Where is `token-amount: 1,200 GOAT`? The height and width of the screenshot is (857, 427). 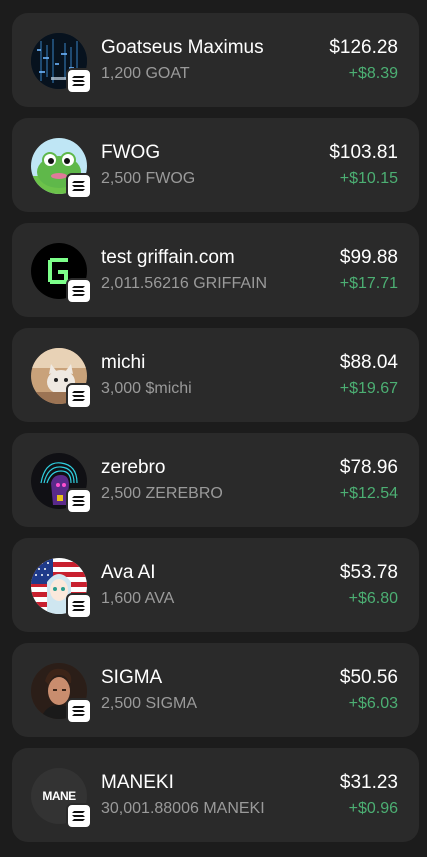
token-amount: 1,200 GOAT is located at coordinates (145, 73).